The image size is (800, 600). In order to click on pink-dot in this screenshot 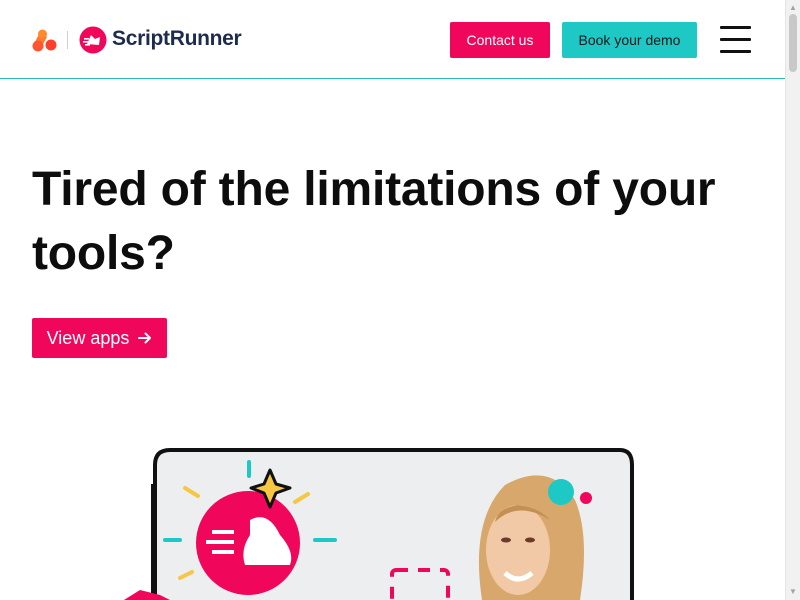, I will do `click(586, 498)`.